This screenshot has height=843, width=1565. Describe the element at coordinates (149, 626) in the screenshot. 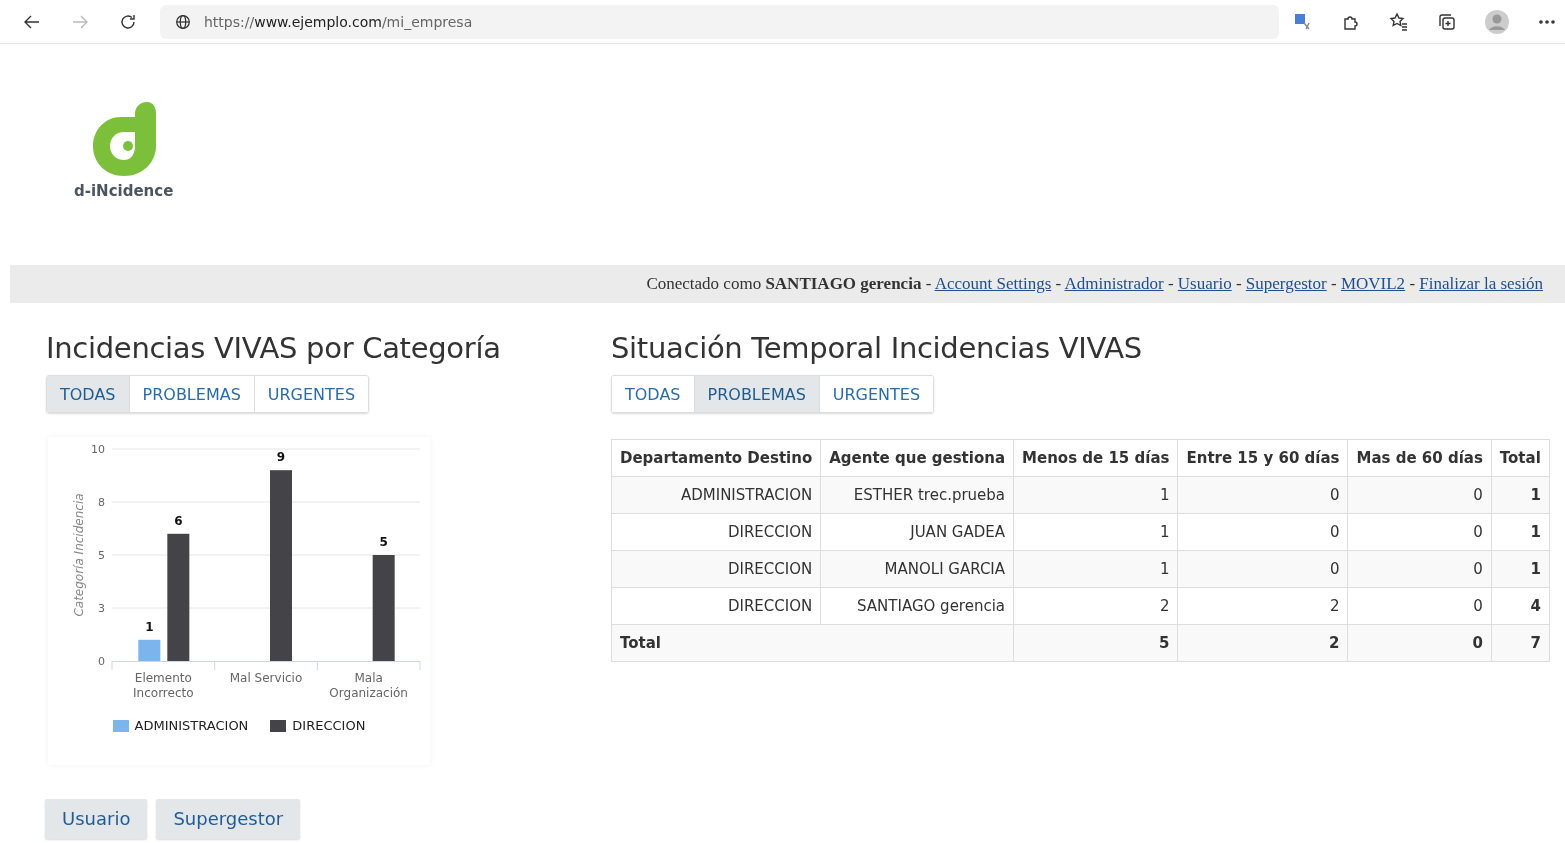

I see `data-label: 1` at that location.